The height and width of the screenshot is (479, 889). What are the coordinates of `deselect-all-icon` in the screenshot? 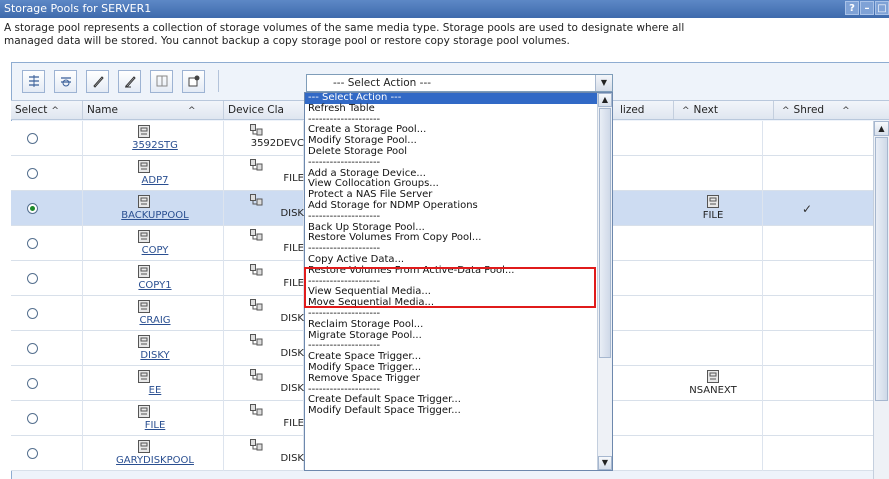 It's located at (65, 82).